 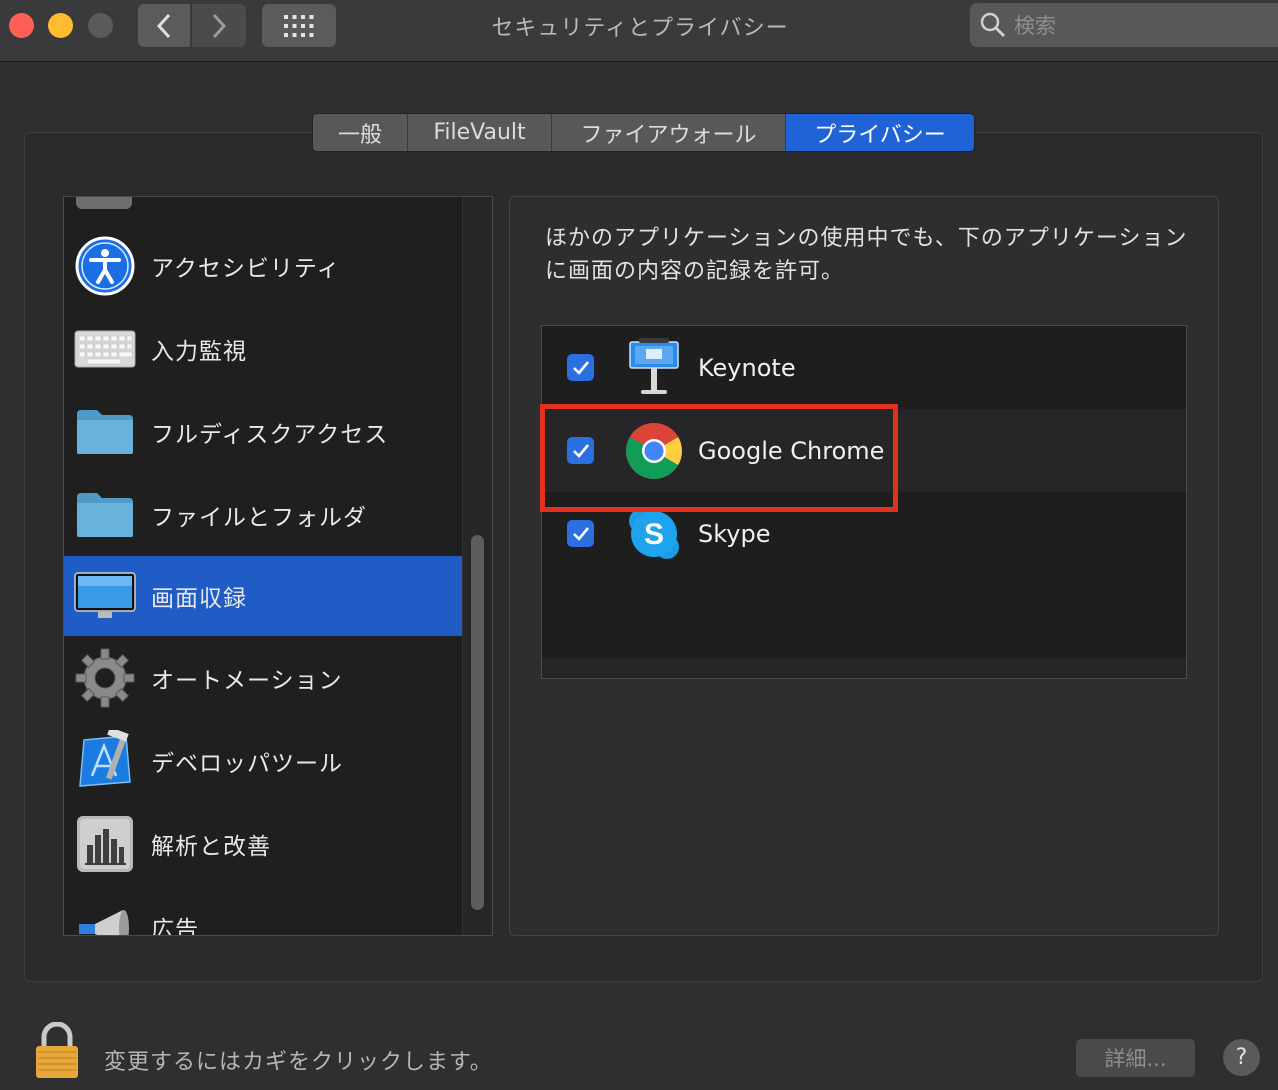 What do you see at coordinates (1035, 26) in the screenshot?
I see `search-placeholder: 検索` at bounding box center [1035, 26].